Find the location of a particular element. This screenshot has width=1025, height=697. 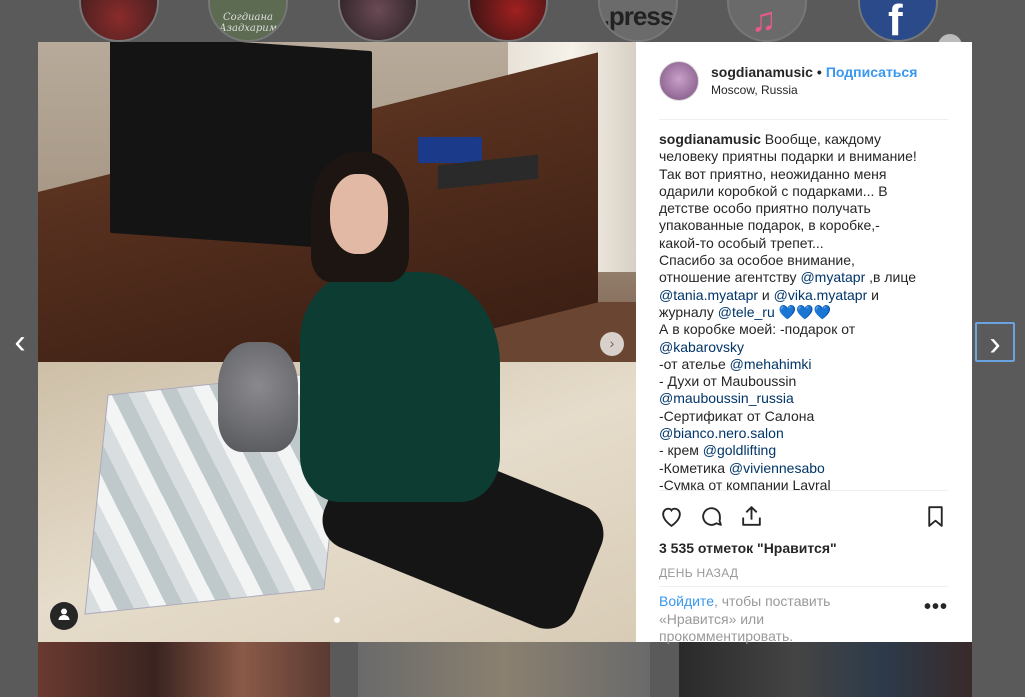

caption-line: журналу @tele_ru 💙💙💙 is located at coordinates (745, 311).